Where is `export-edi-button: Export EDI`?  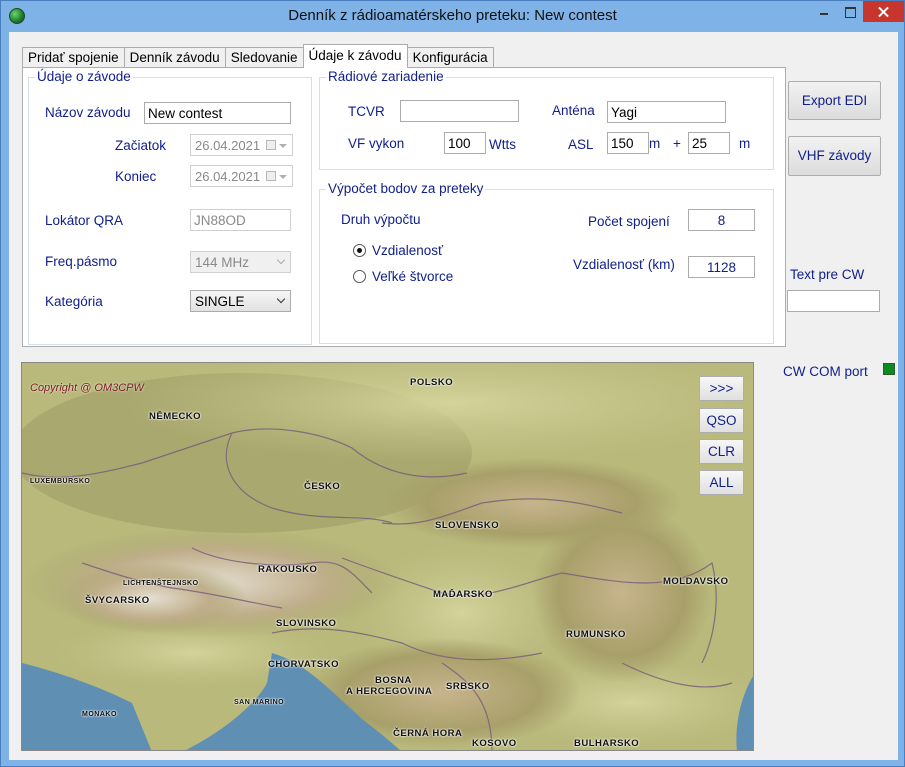 export-edi-button: Export EDI is located at coordinates (834, 100).